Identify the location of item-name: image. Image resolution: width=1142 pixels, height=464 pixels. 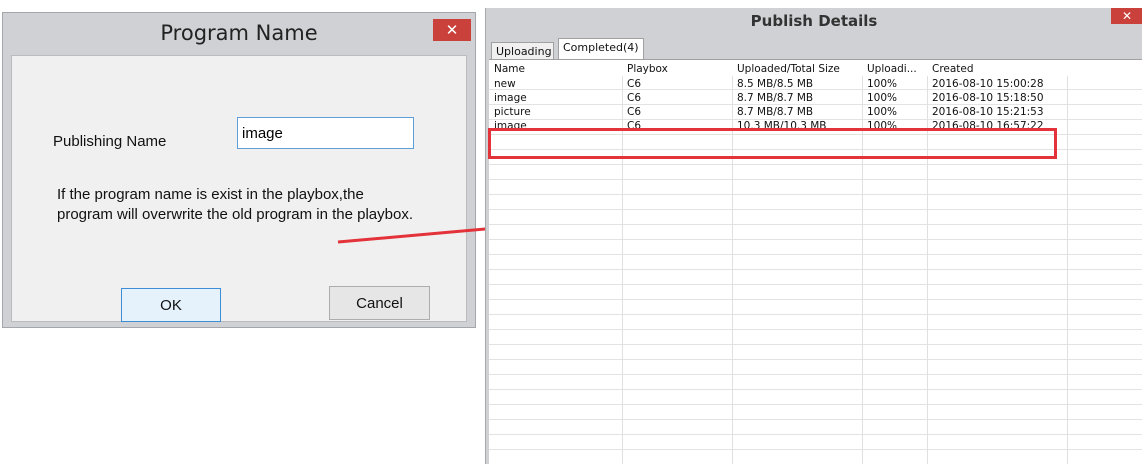
(510, 98).